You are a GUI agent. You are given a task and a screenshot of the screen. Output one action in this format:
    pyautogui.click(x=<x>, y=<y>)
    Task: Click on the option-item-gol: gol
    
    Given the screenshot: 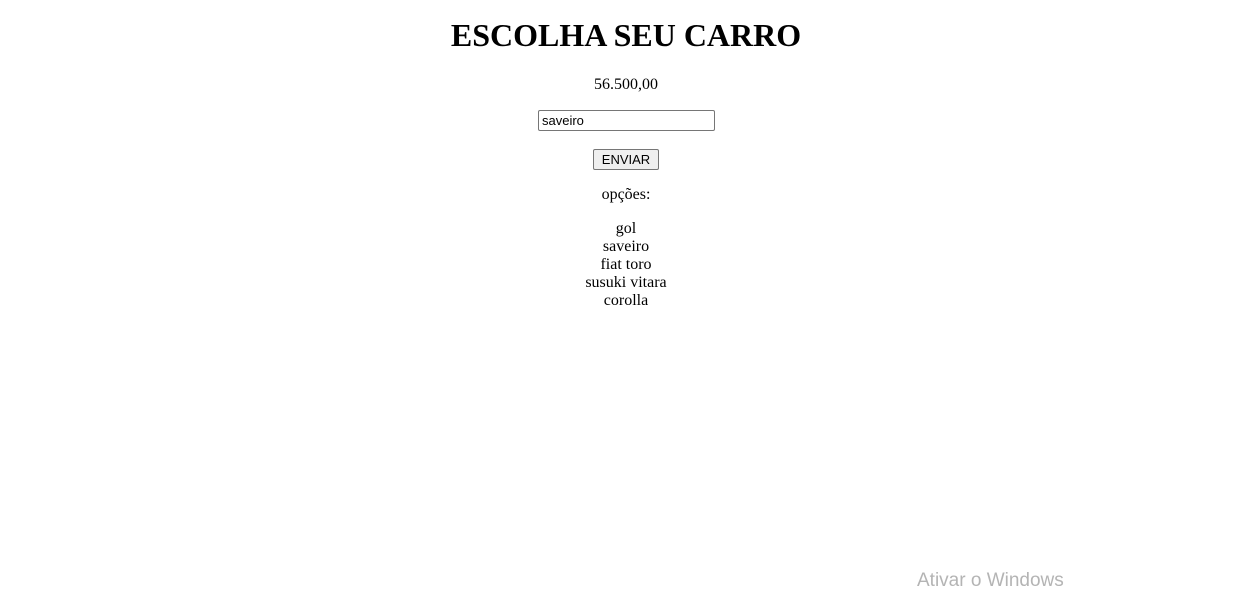 What is the action you would take?
    pyautogui.click(x=626, y=228)
    